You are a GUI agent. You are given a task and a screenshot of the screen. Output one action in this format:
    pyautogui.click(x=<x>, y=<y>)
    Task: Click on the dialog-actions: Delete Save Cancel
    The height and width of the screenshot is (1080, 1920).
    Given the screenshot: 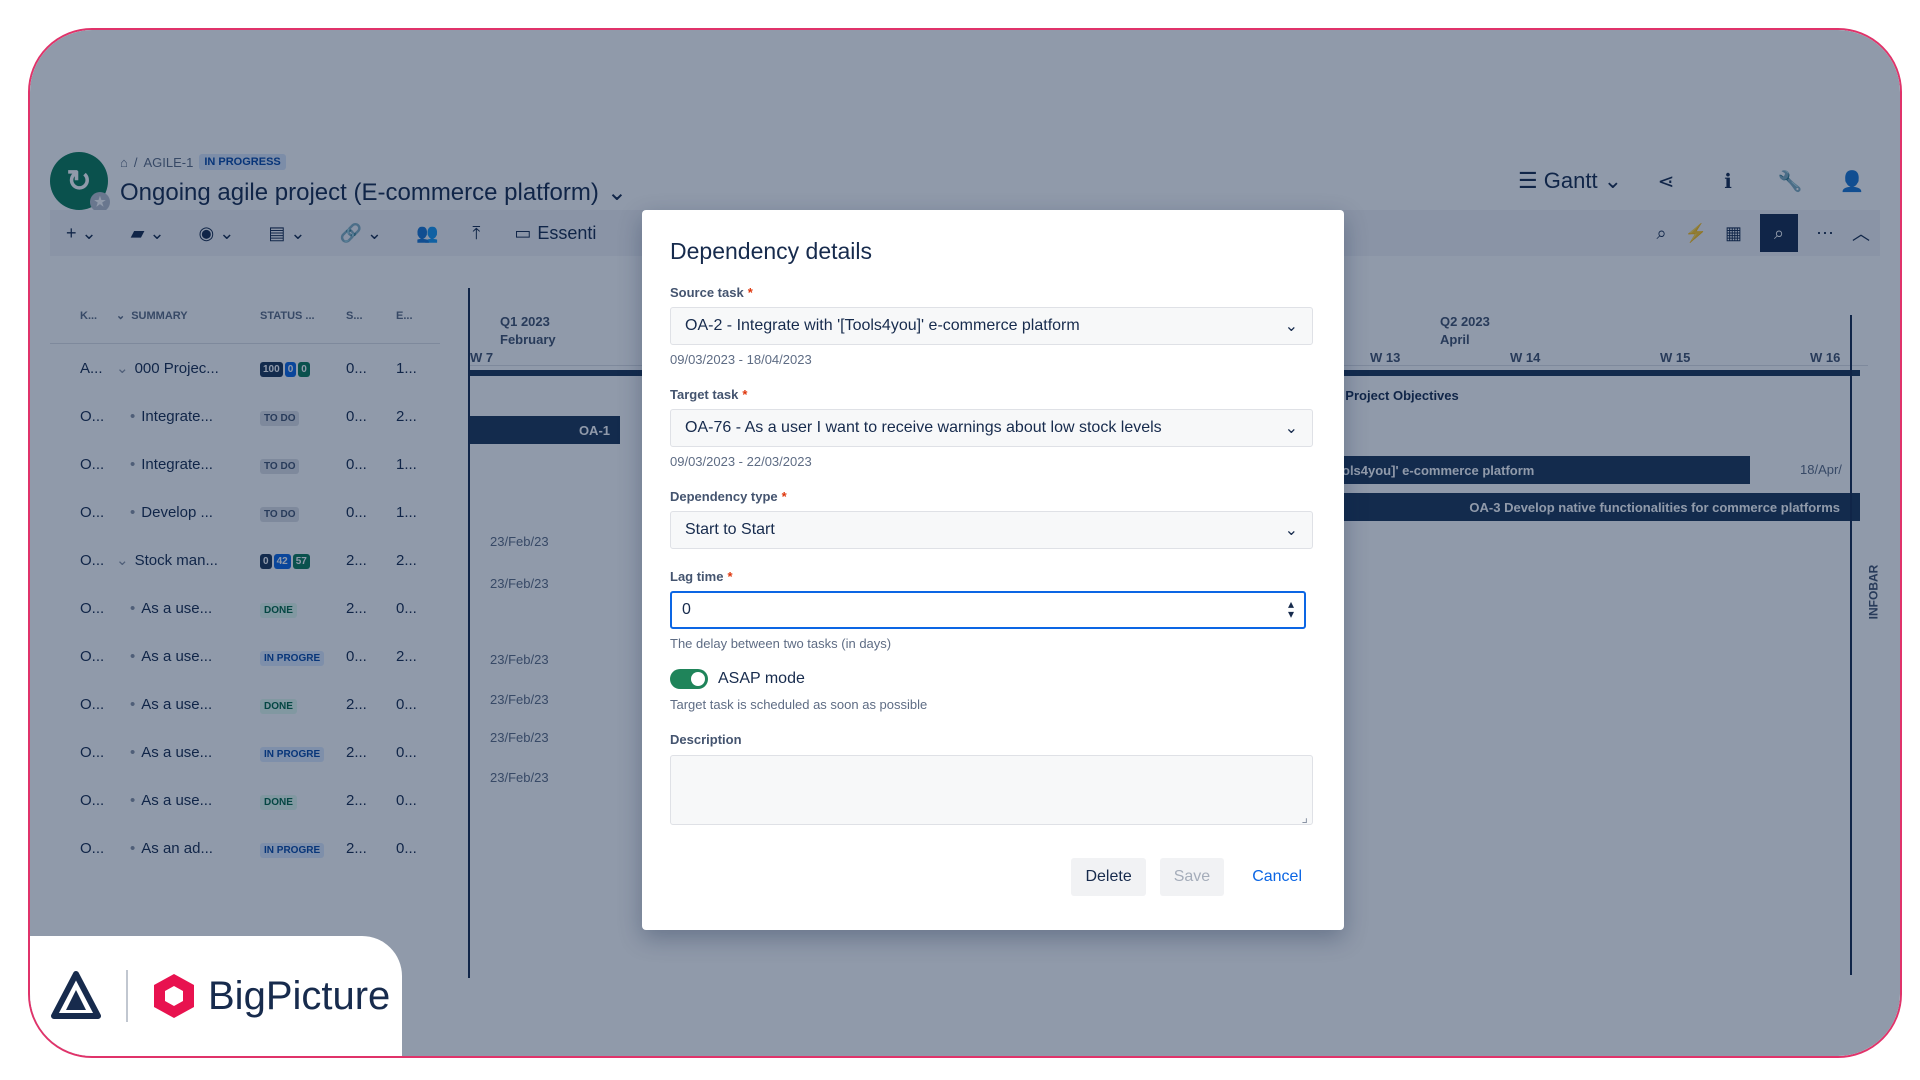 What is the action you would take?
    pyautogui.click(x=1193, y=877)
    